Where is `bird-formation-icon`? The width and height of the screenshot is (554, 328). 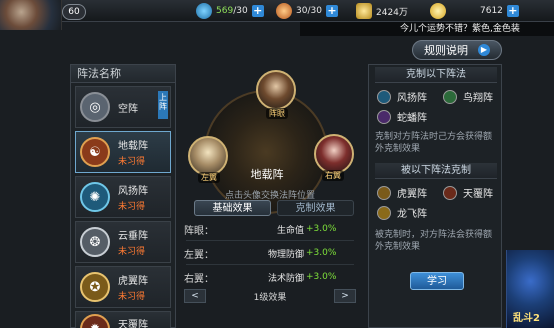
bird-formation-icon is located at coordinates (450, 96).